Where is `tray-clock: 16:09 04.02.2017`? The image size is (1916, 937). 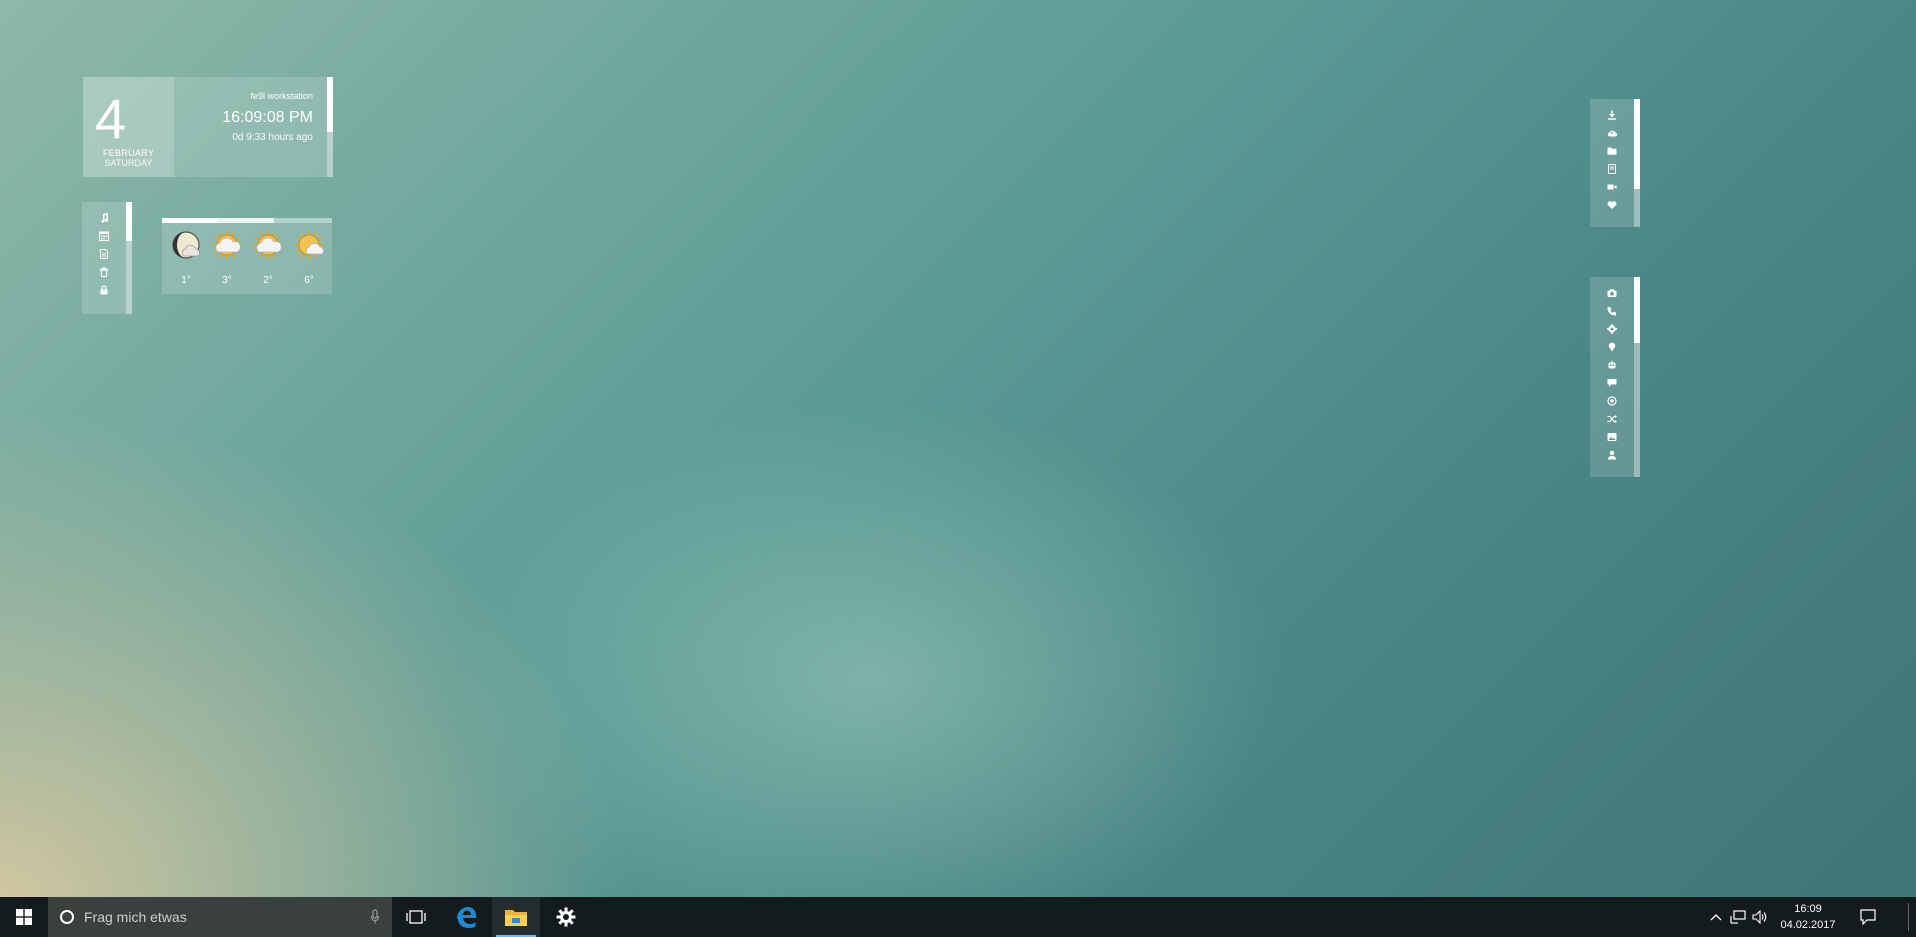
tray-clock: 16:09 04.02.2017 is located at coordinates (1808, 917).